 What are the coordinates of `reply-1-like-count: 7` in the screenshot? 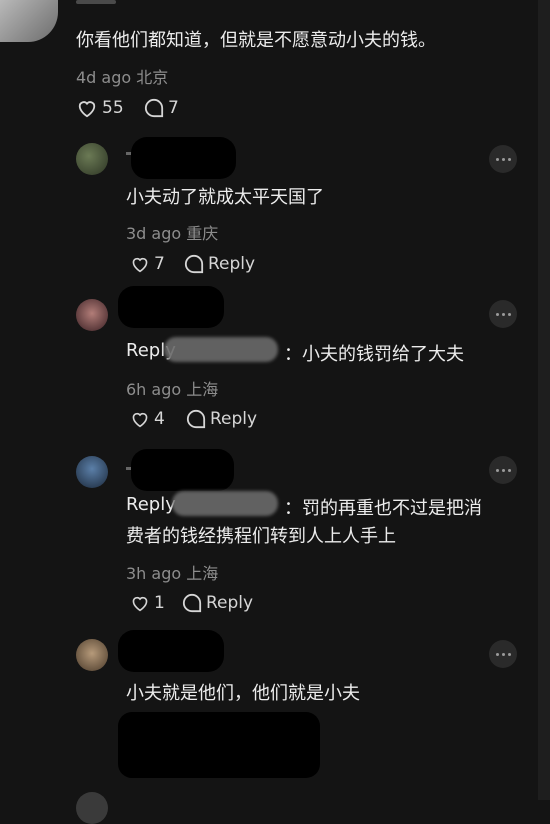 It's located at (159, 264).